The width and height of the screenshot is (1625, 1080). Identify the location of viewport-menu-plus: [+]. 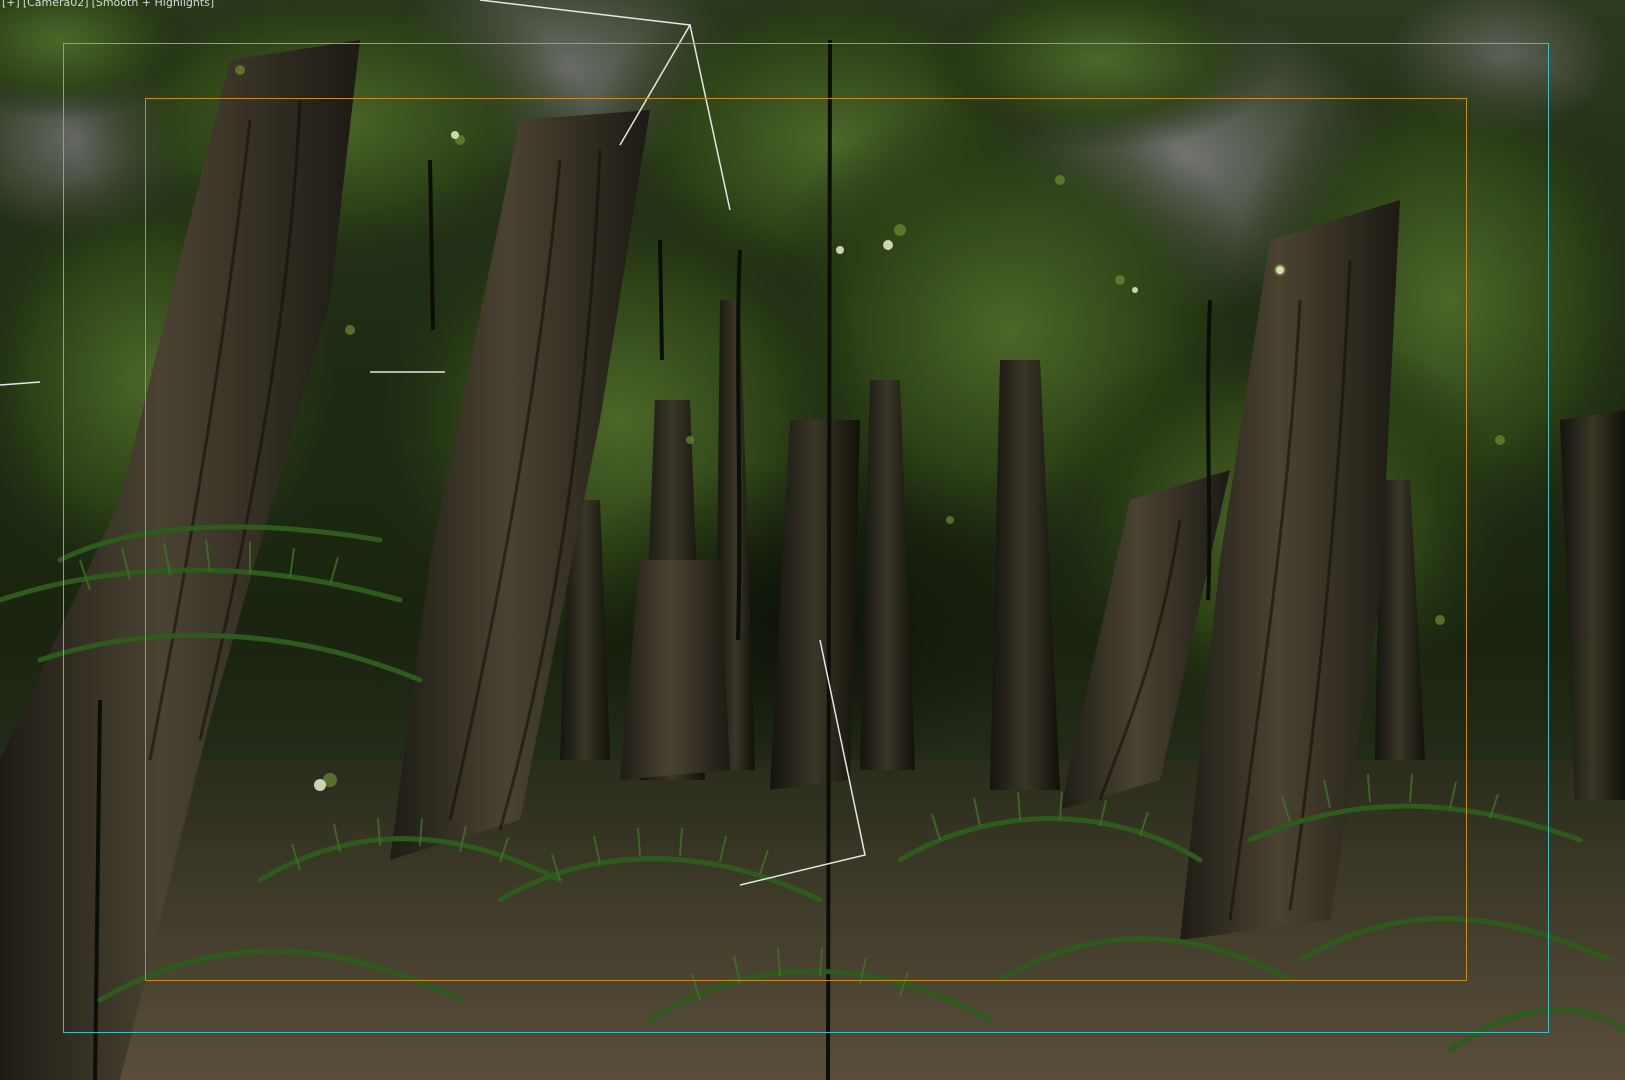
(11, 4).